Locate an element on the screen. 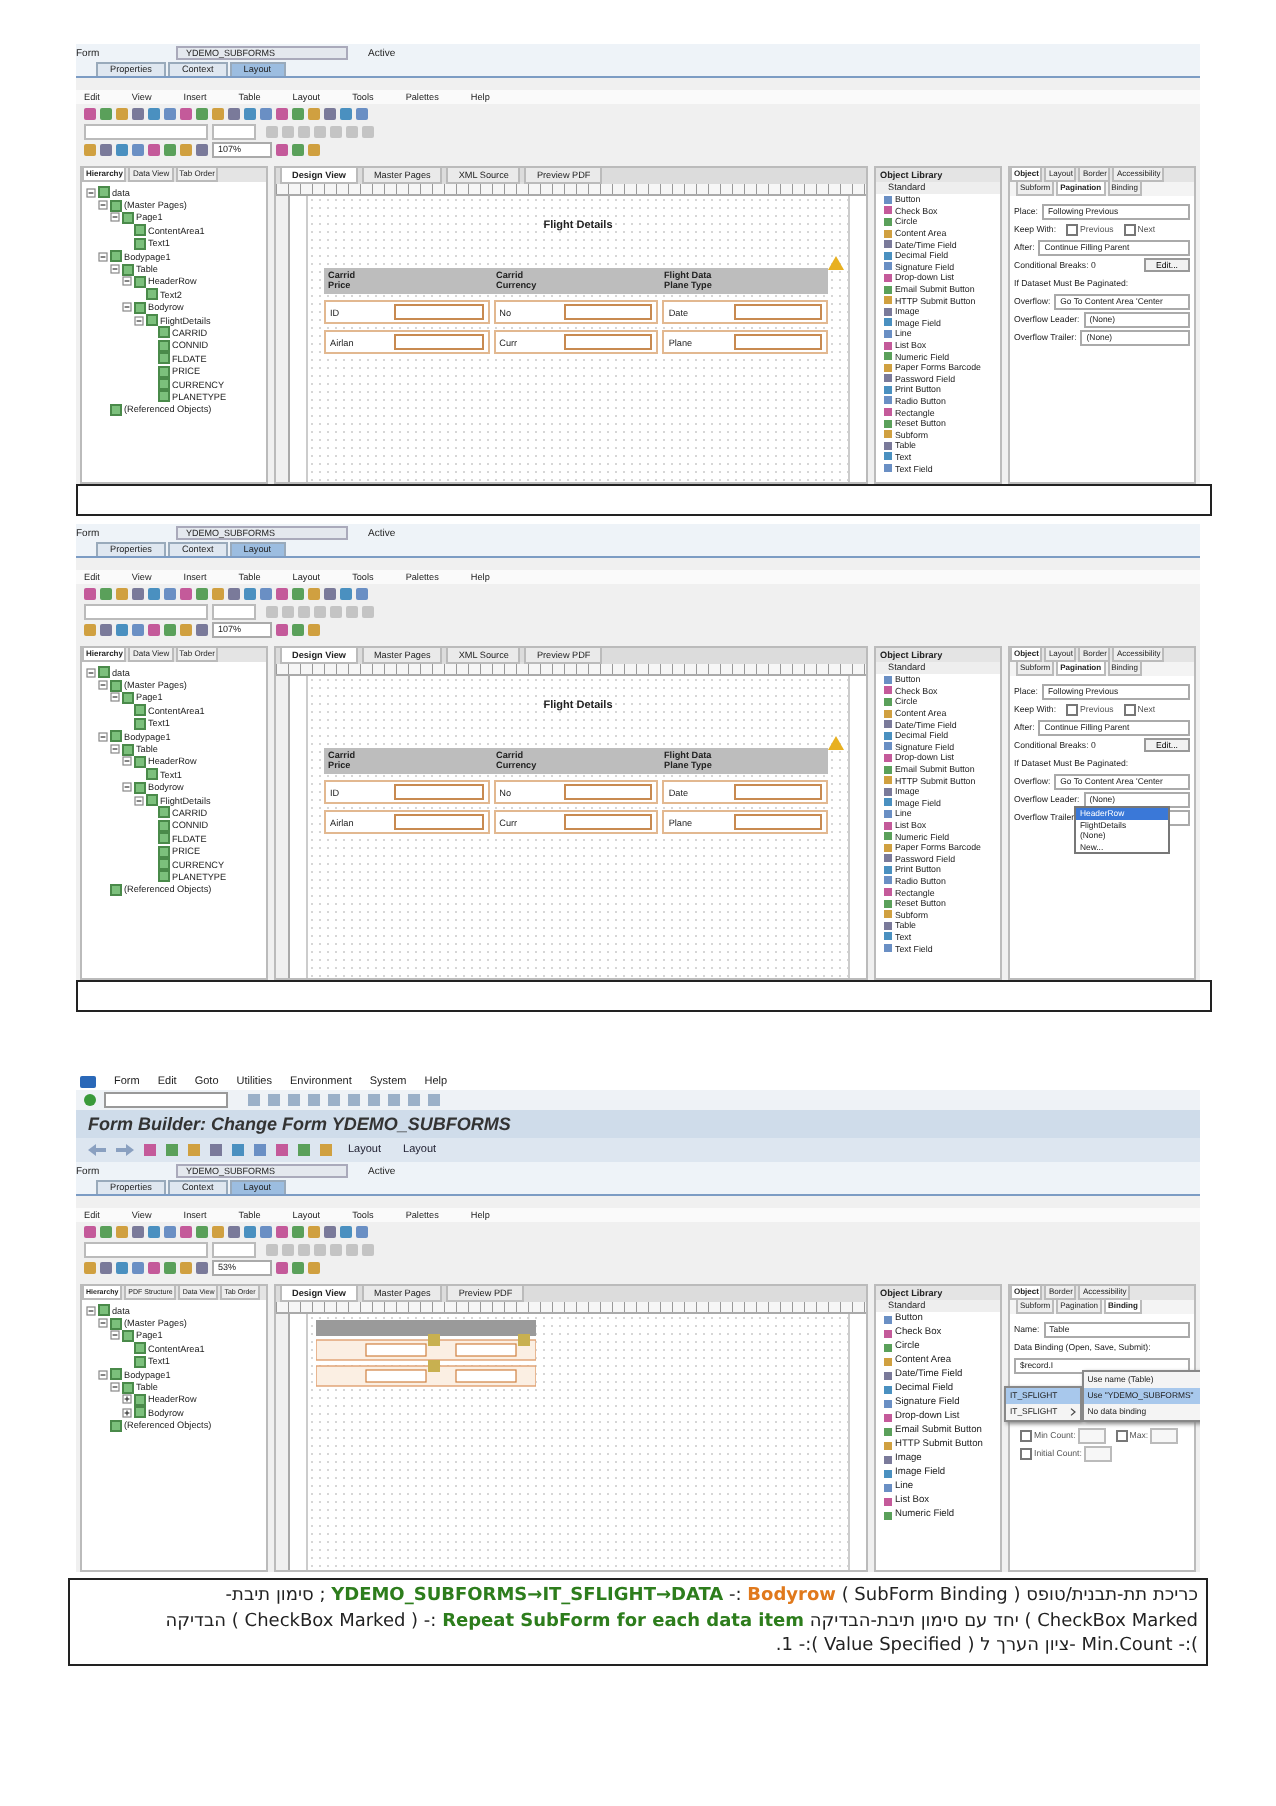  command-field is located at coordinates (166, 1100).